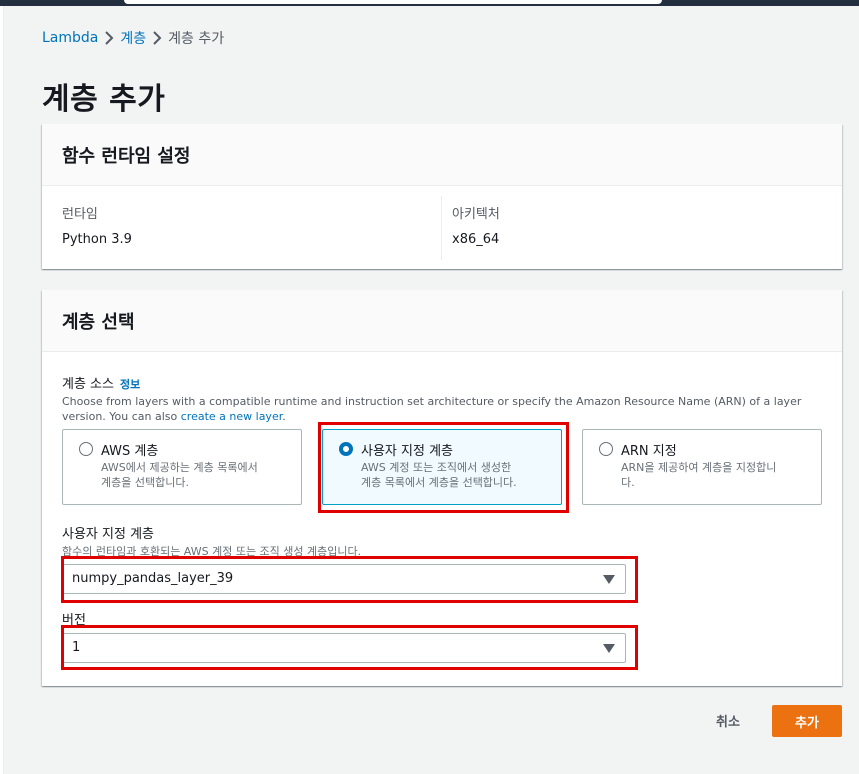 The width and height of the screenshot is (859, 774). What do you see at coordinates (98, 322) in the screenshot?
I see `panel-title: 계층 선택` at bounding box center [98, 322].